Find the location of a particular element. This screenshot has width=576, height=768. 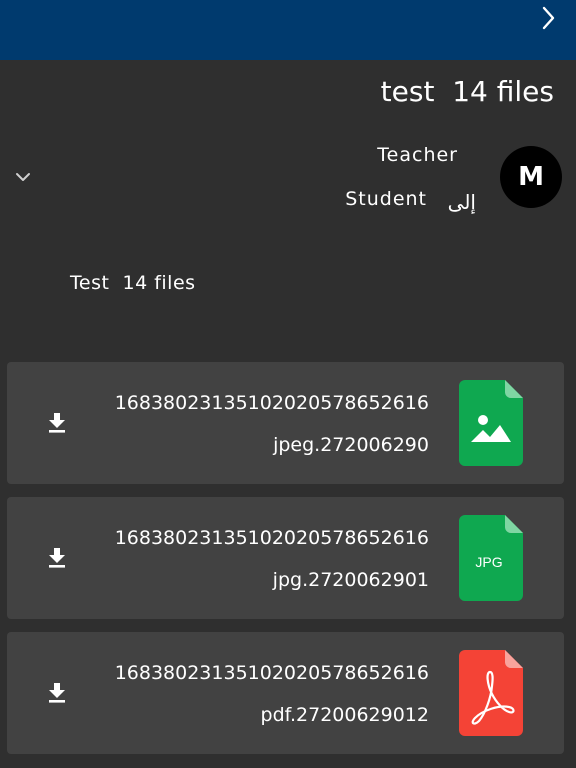

message-title: test 14 files is located at coordinates (467, 91).